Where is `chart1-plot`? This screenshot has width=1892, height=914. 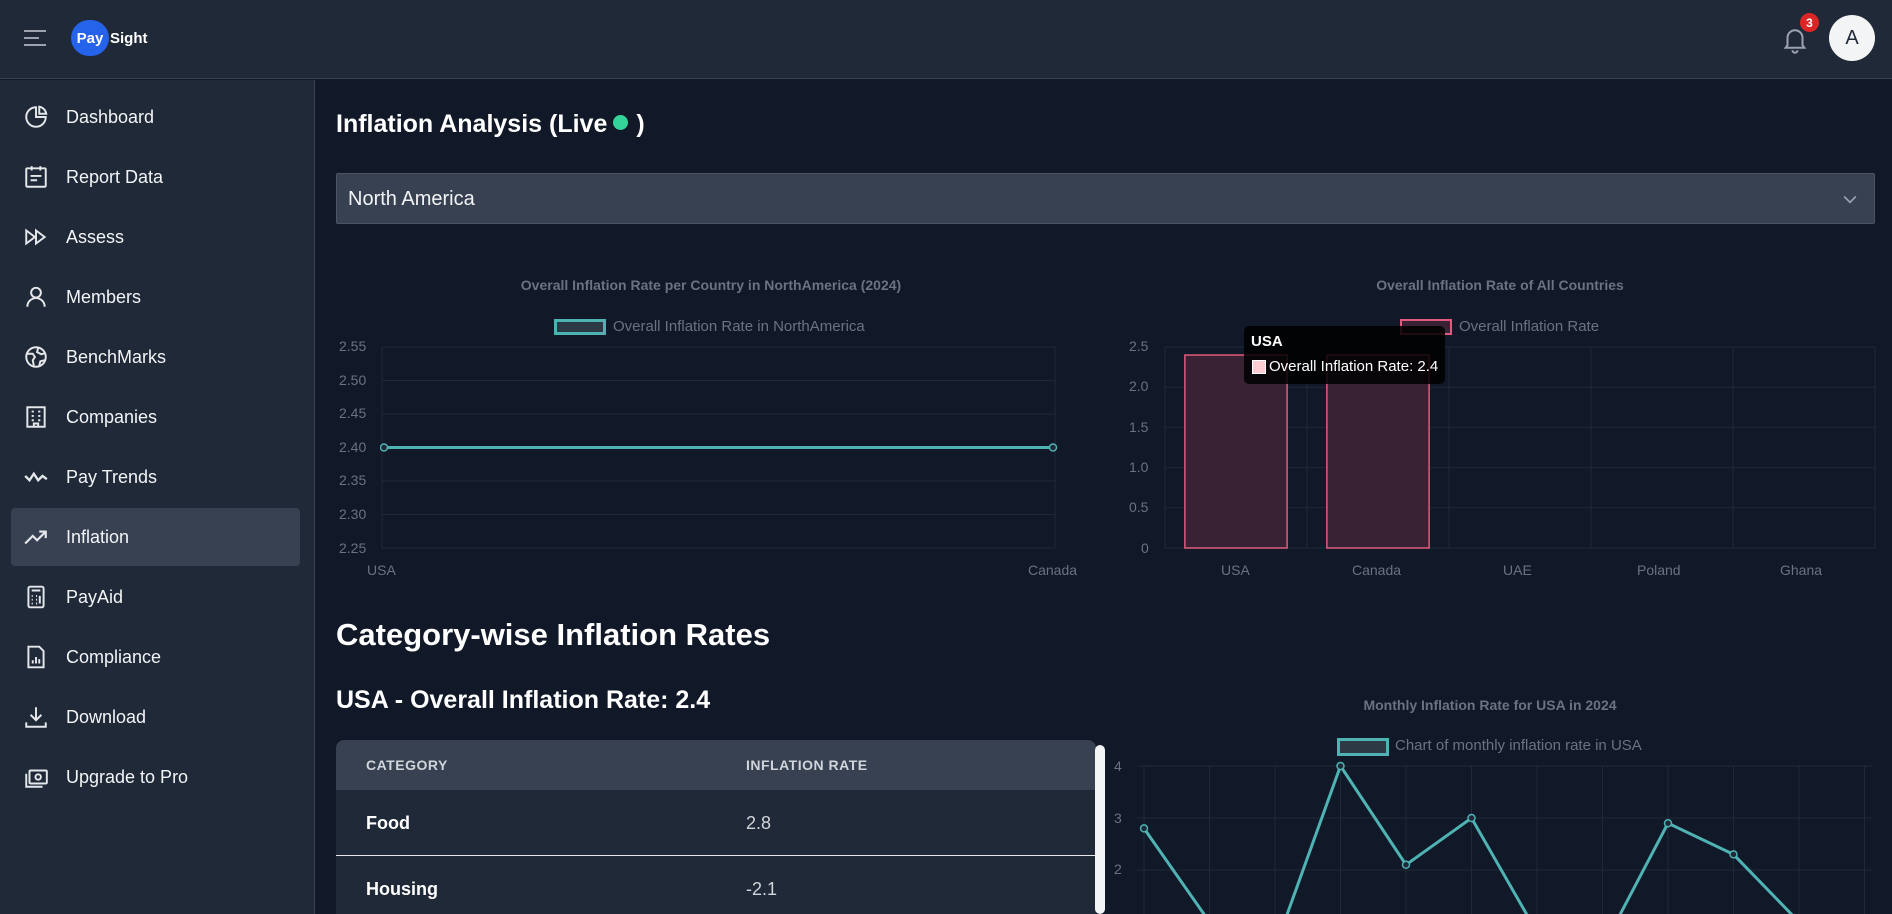 chart1-plot is located at coordinates (719, 447).